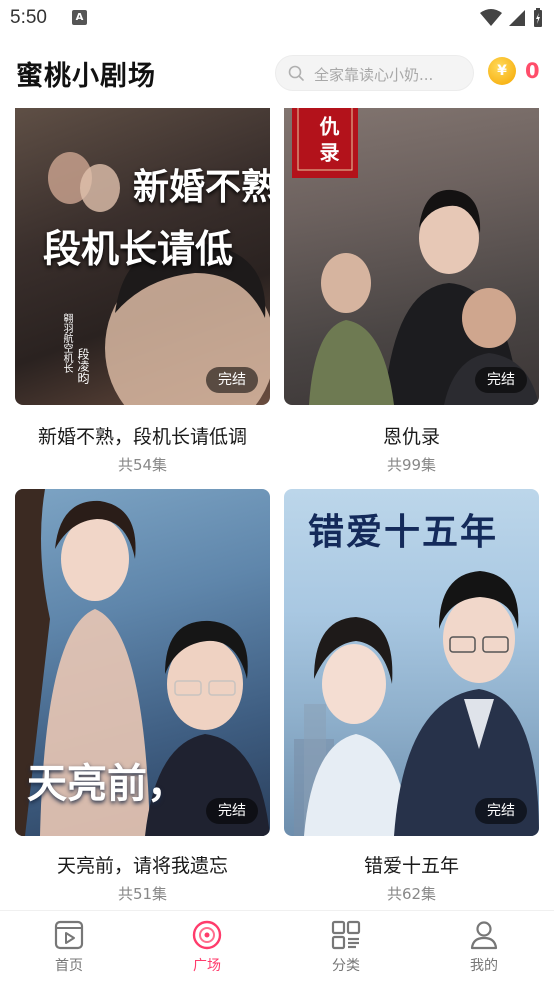 This screenshot has height=984, width=554. Describe the element at coordinates (411, 864) in the screenshot. I see `drama-title: 错爱十五年` at that location.